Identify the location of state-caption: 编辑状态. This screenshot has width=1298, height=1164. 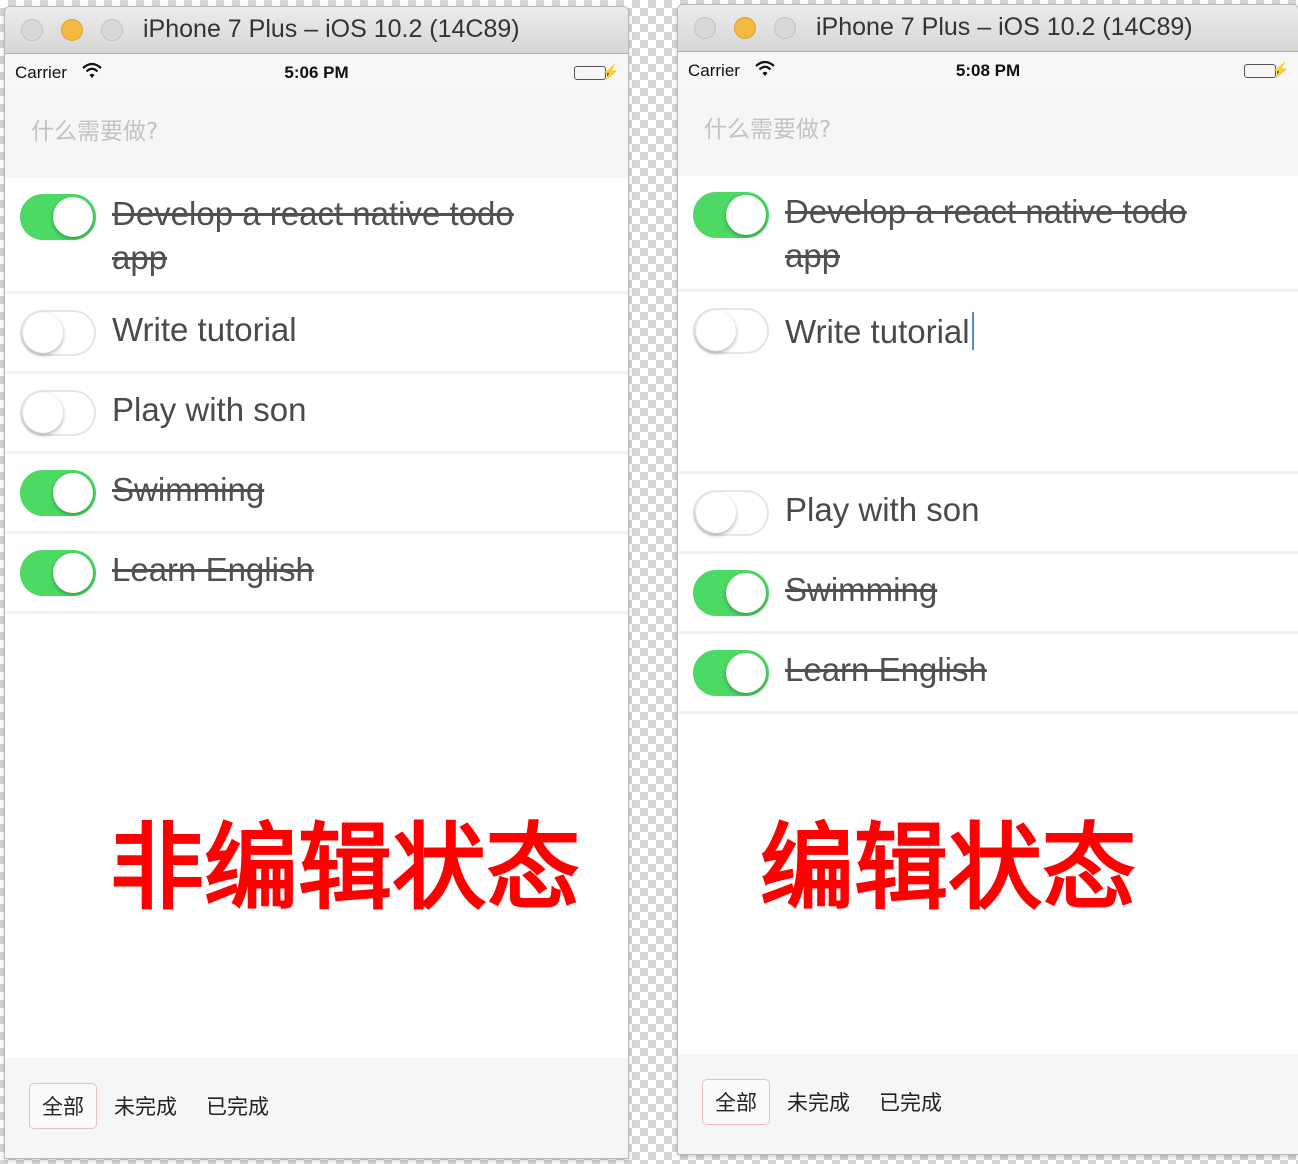
(948, 868).